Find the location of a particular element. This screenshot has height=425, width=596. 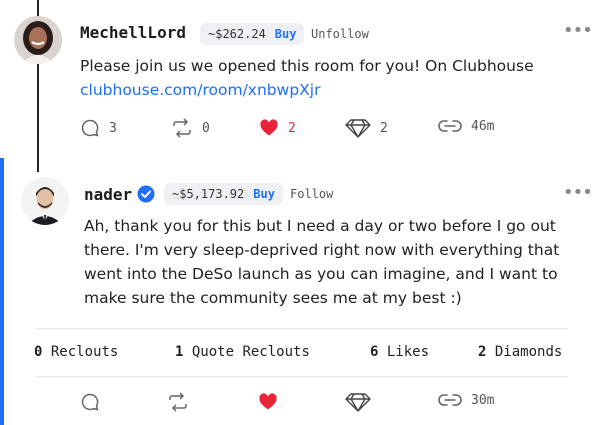

creator-coin-price: ~$5,173.92 Buy is located at coordinates (223, 194).